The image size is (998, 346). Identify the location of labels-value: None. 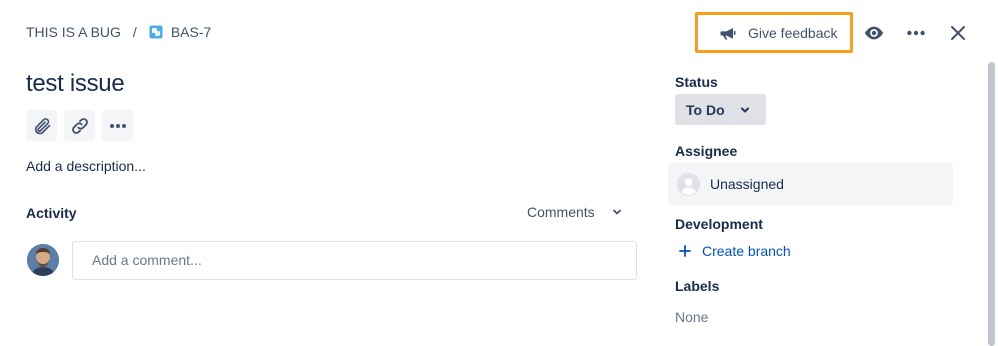
(691, 317).